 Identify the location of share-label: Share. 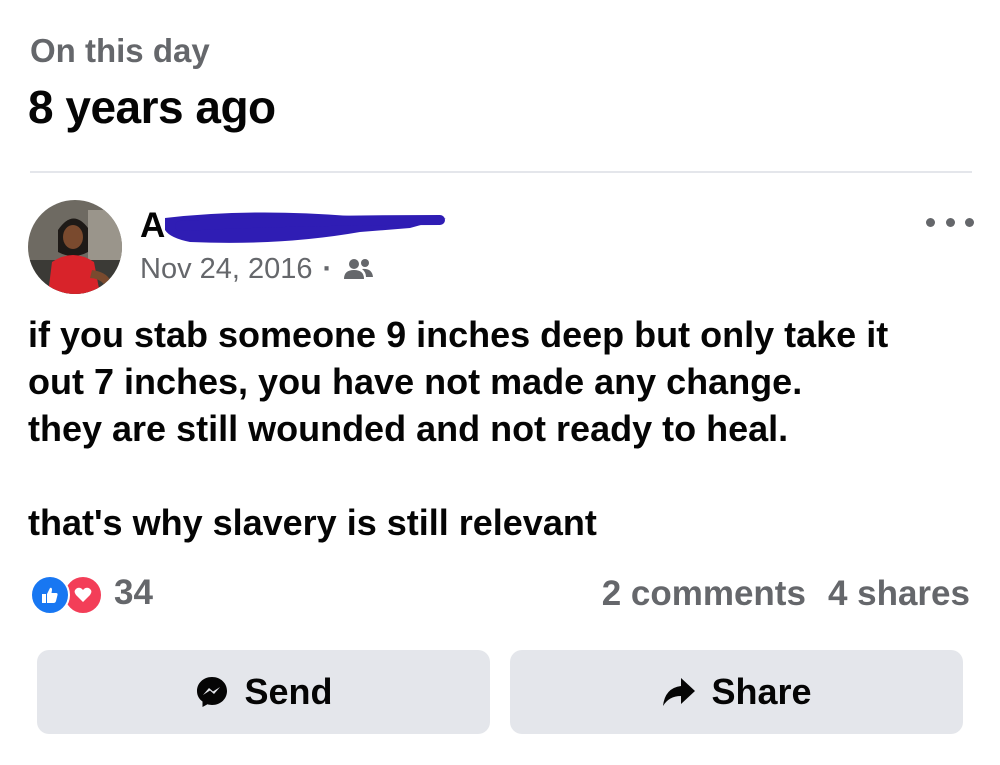
(761, 691).